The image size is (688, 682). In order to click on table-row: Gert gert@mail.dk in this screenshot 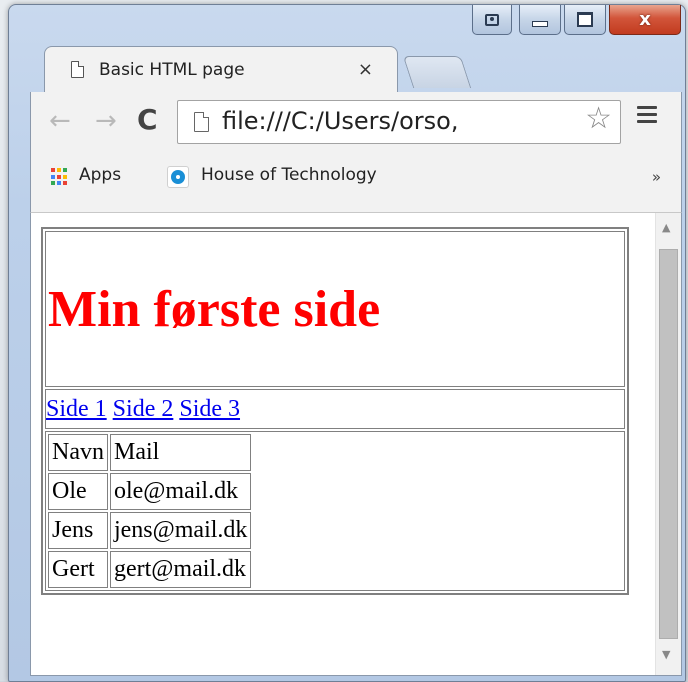, I will do `click(150, 569)`.